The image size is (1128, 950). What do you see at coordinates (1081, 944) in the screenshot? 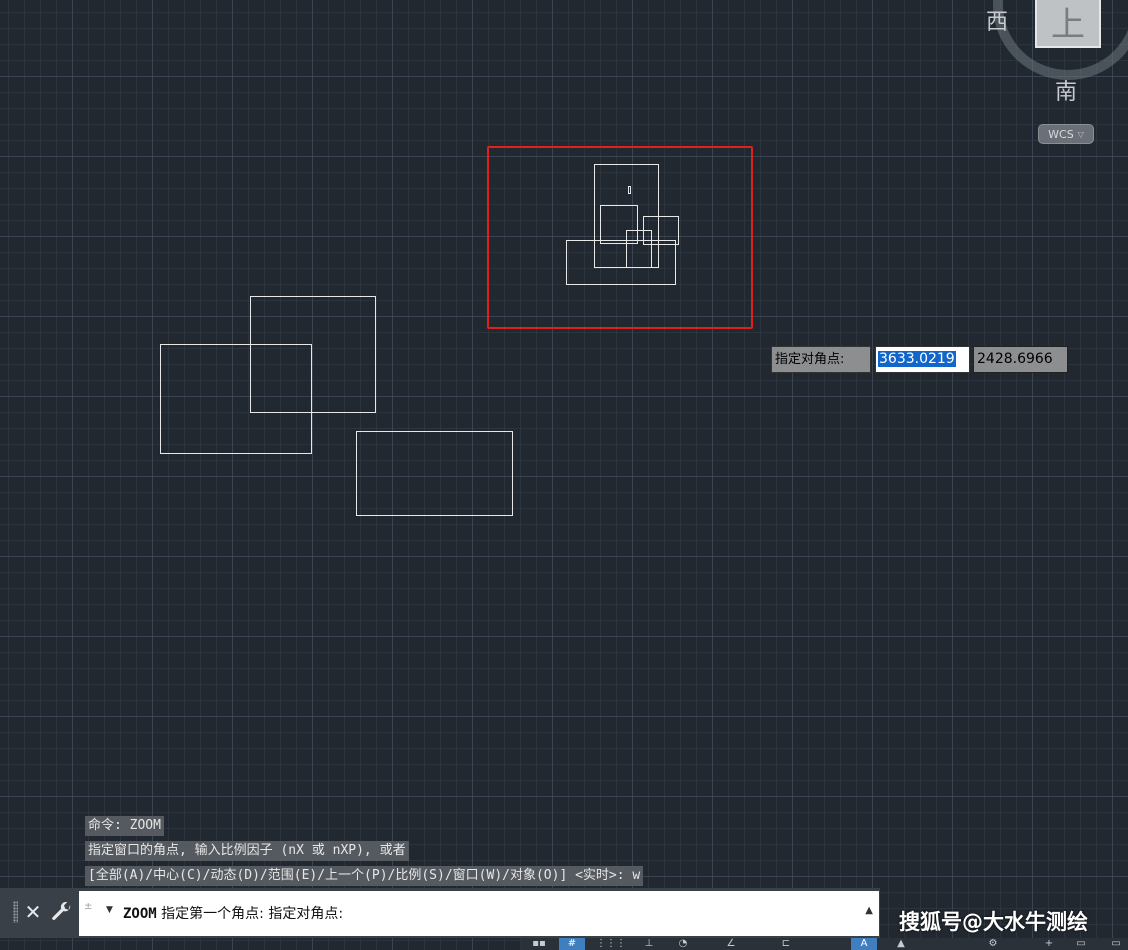
I see `isolate-icon: ▭` at bounding box center [1081, 944].